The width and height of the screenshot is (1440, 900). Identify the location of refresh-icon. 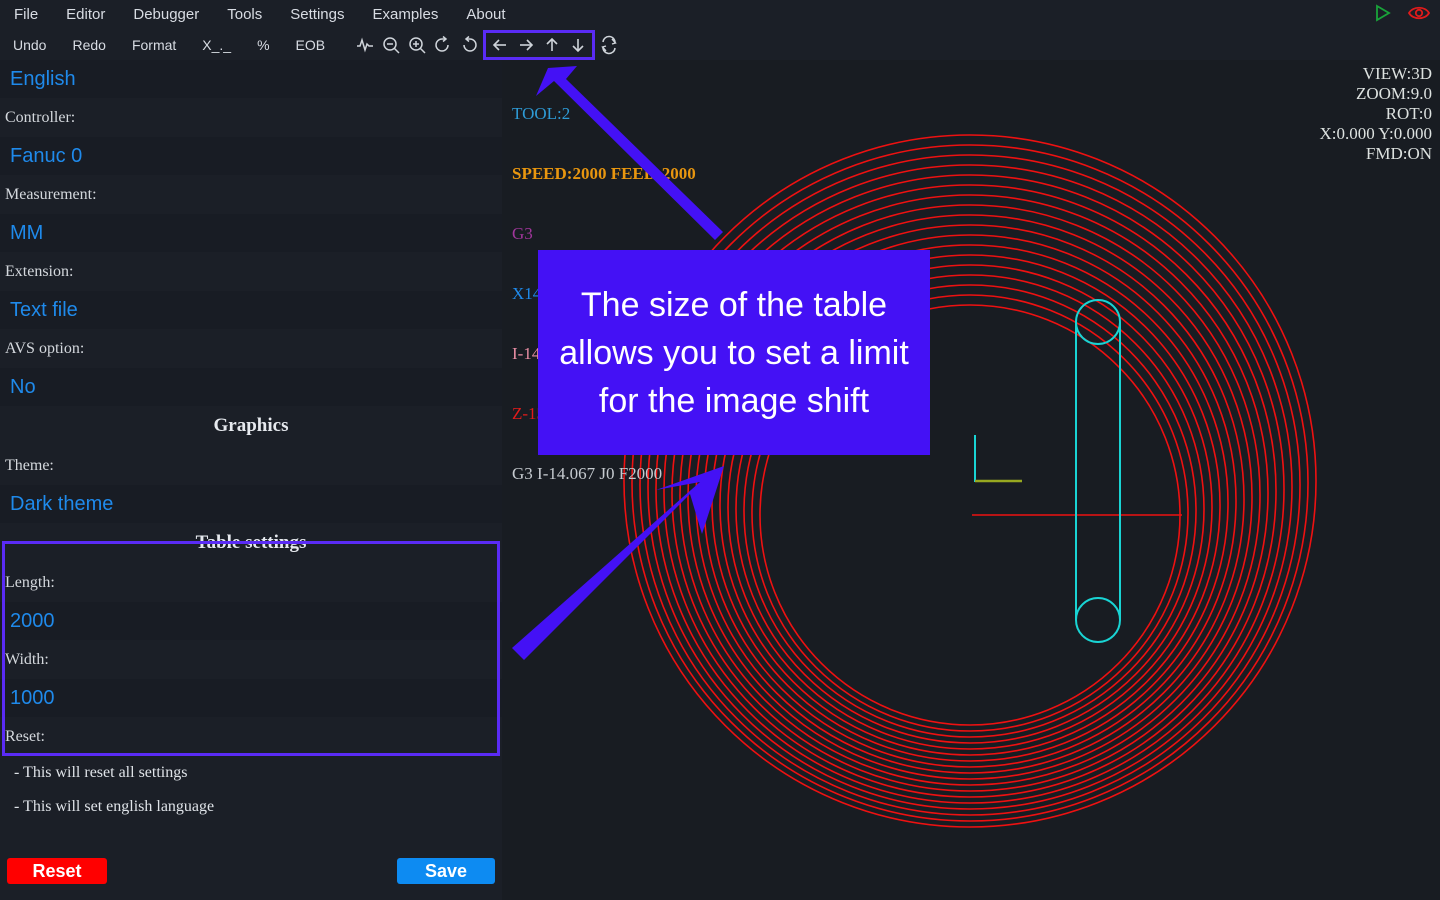
(609, 45).